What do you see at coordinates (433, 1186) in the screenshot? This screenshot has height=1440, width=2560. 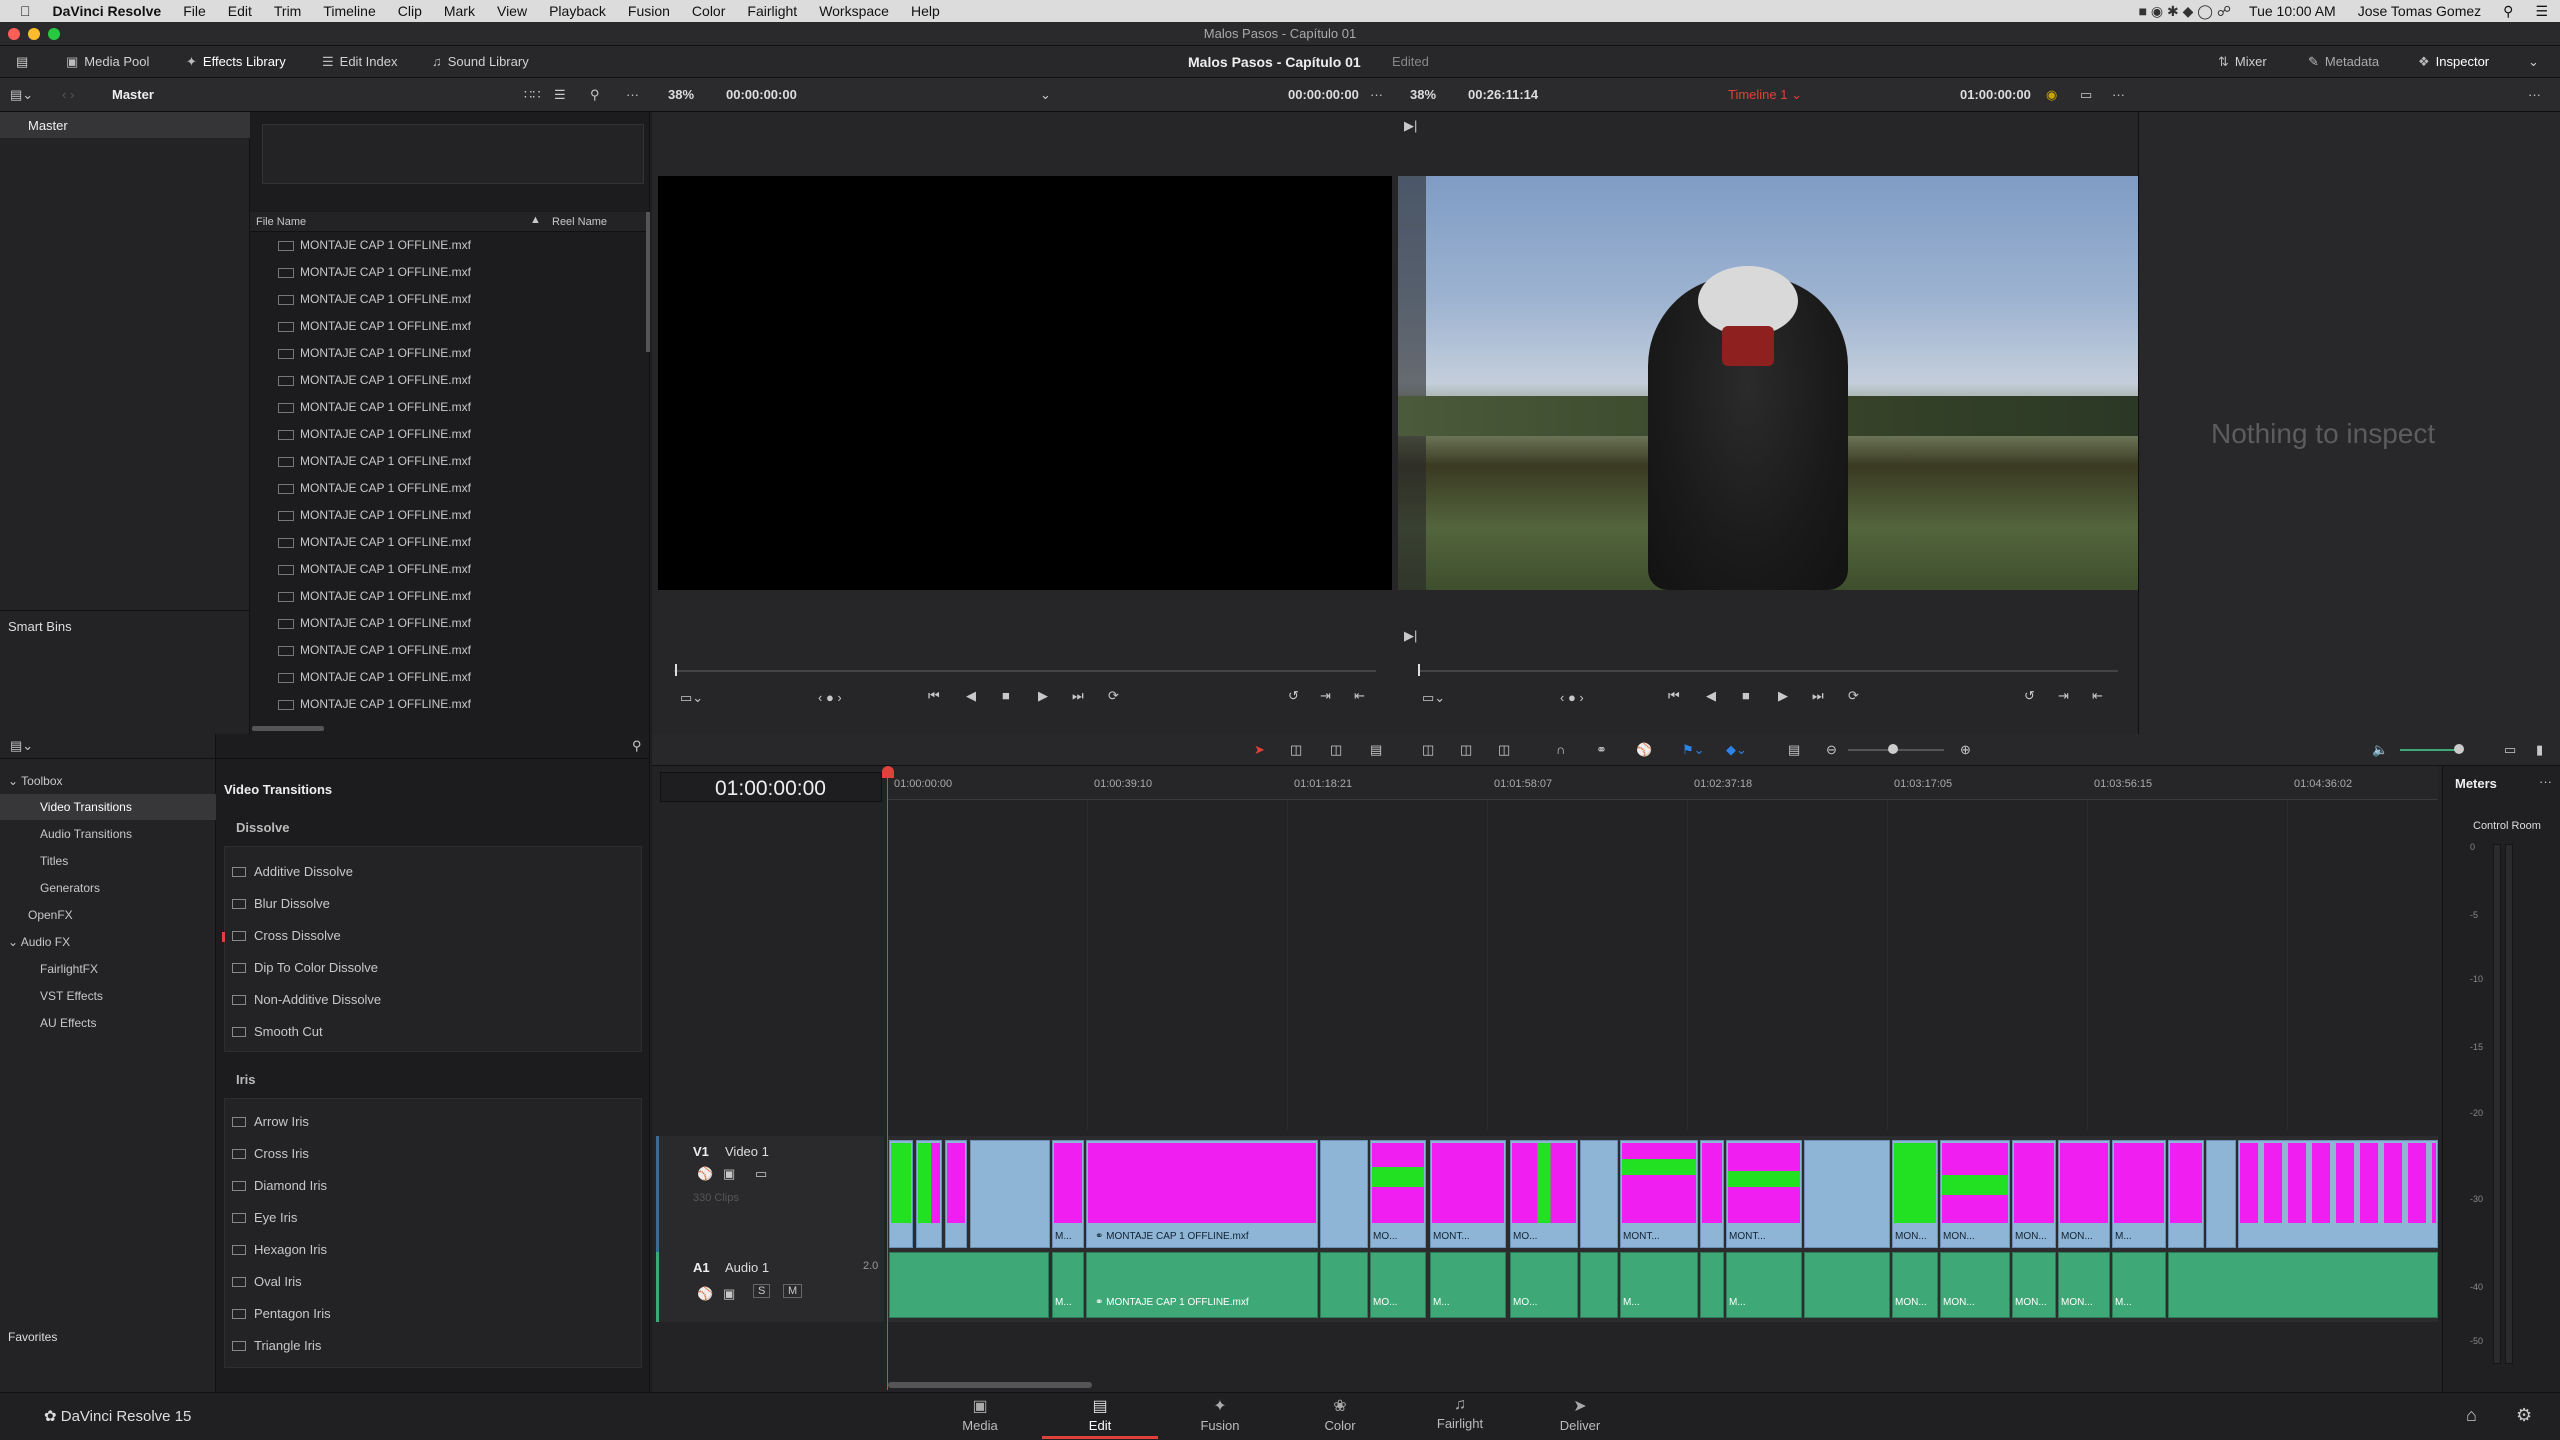 I see `fx-diamond-iris: Diamond Iris` at bounding box center [433, 1186].